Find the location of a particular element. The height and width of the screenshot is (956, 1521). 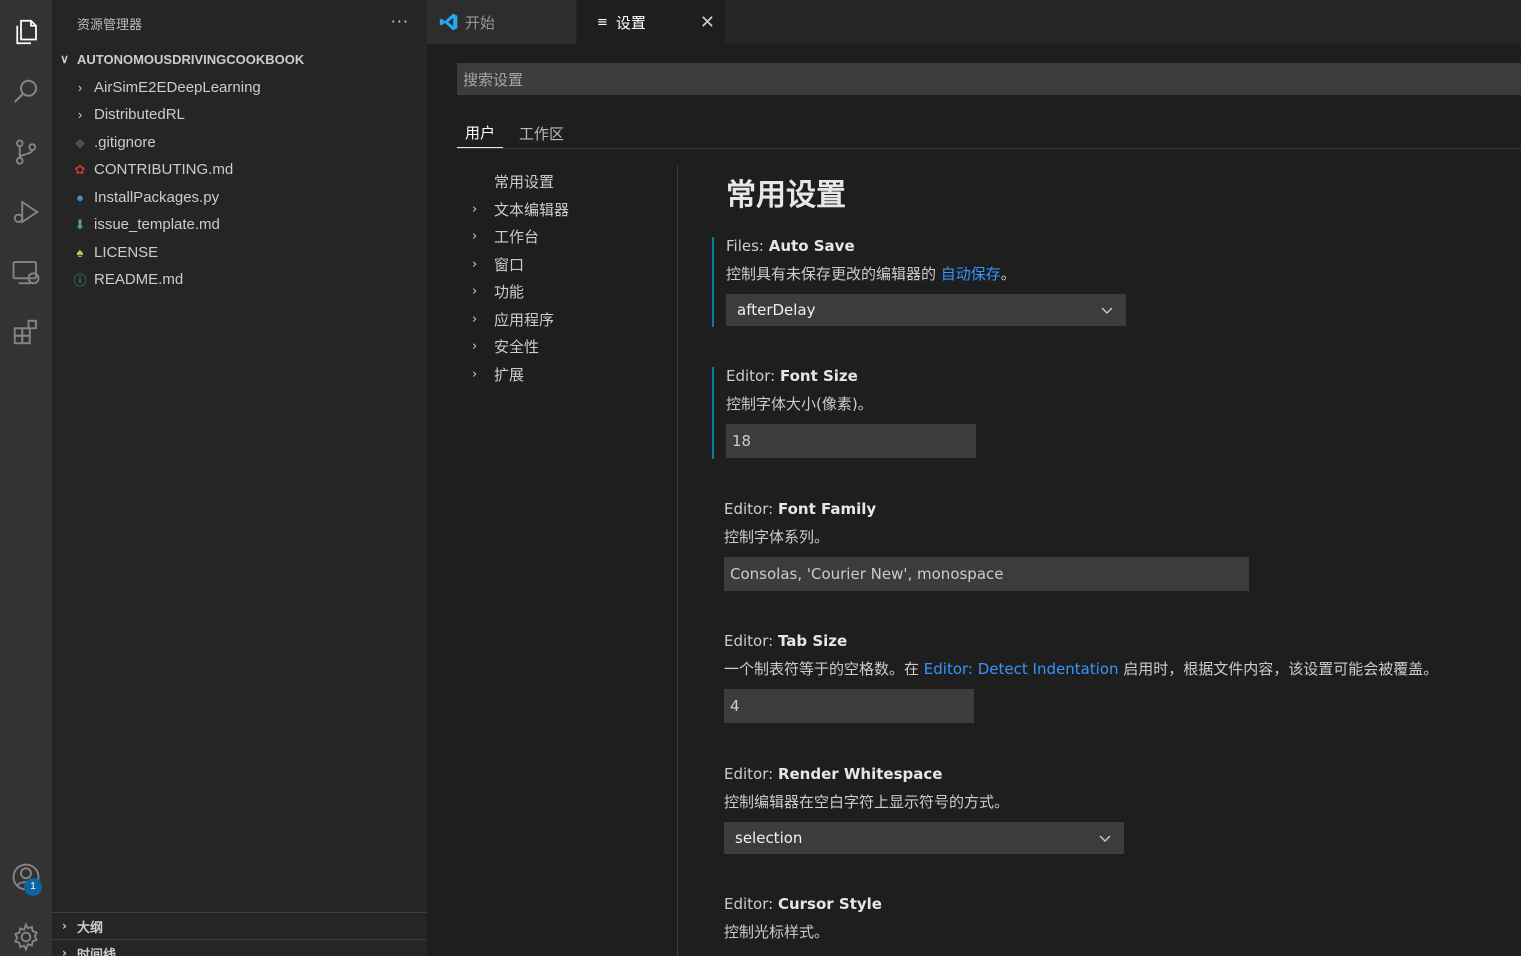

settings-search-input: 搜索设置 is located at coordinates (989, 79).